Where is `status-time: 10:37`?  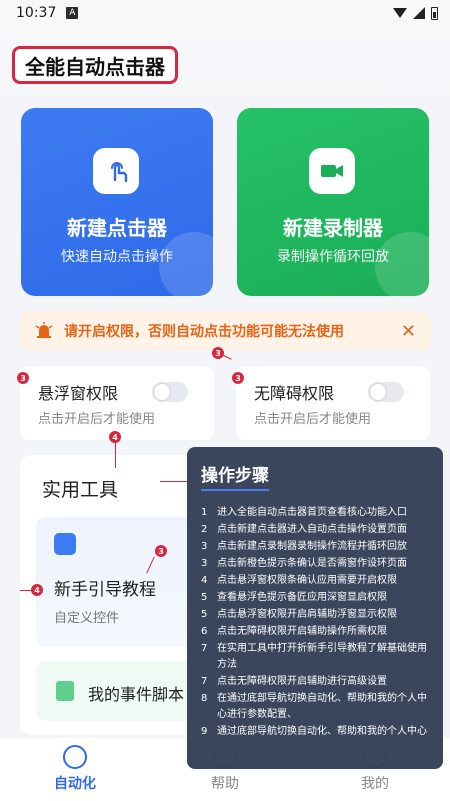
status-time: 10:37 is located at coordinates (36, 13).